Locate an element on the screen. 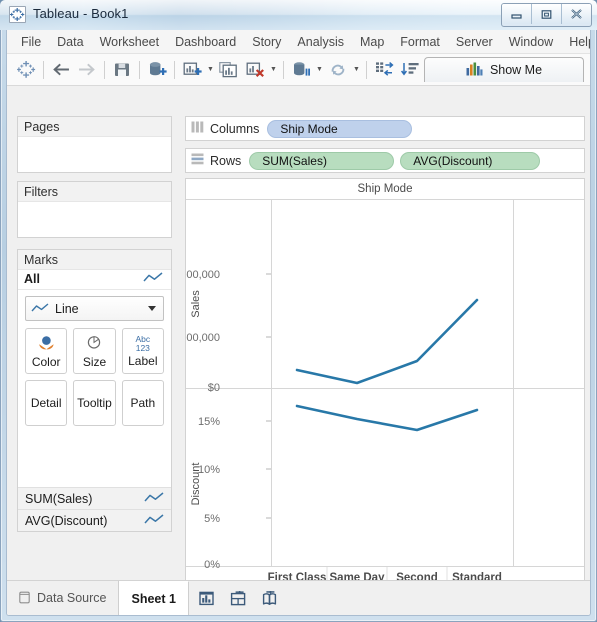 The height and width of the screenshot is (622, 597). menu-analysis: Analysis is located at coordinates (320, 42).